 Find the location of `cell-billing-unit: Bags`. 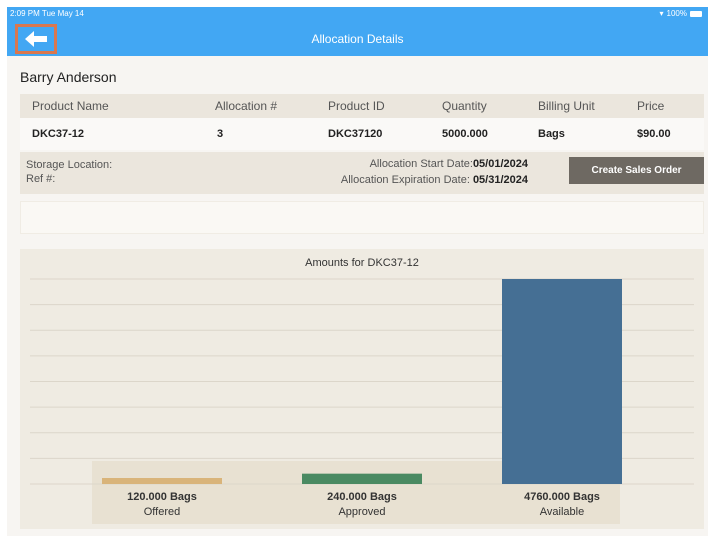

cell-billing-unit: Bags is located at coordinates (551, 134).